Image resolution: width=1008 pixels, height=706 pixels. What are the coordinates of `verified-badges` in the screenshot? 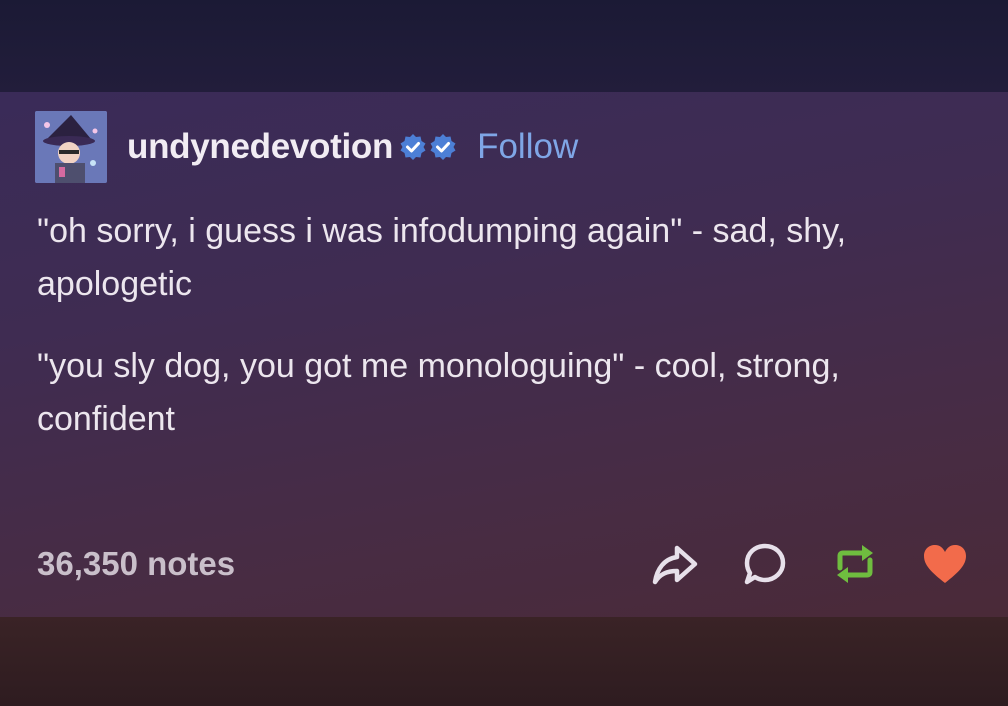 It's located at (428, 147).